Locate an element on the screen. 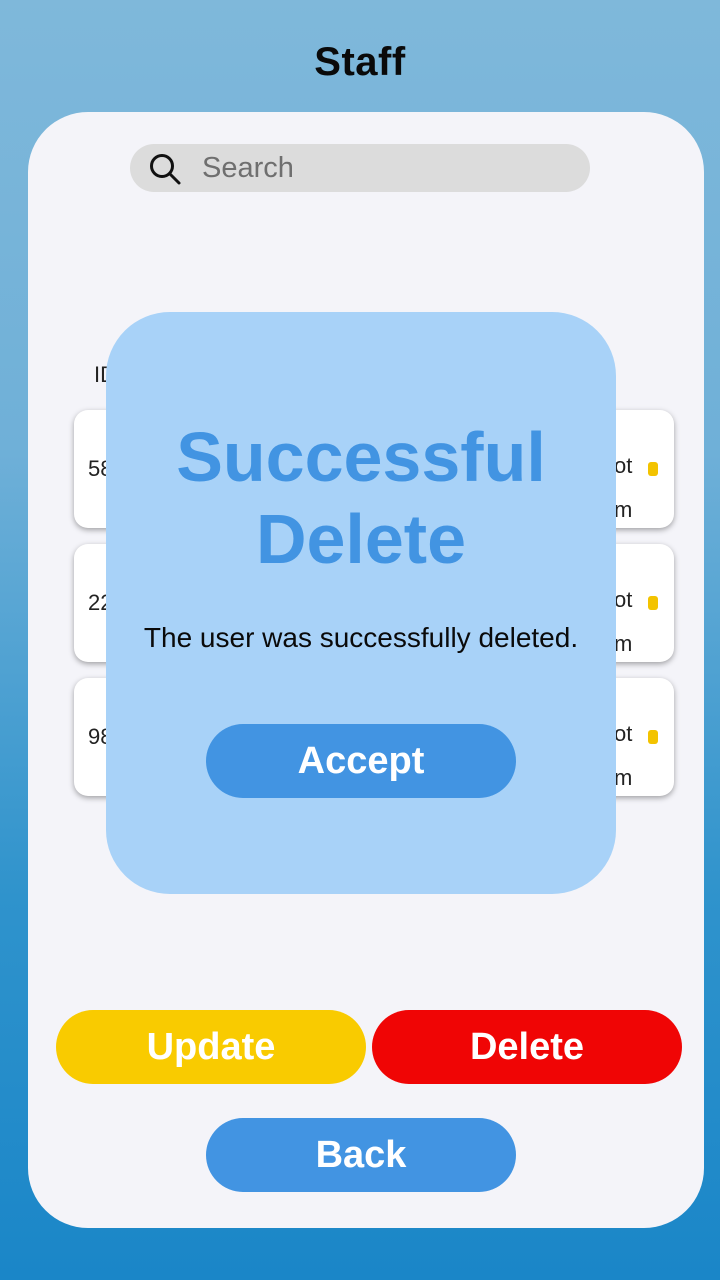 The image size is (720, 1280). dialog-title-line2: Delete is located at coordinates (361, 539).